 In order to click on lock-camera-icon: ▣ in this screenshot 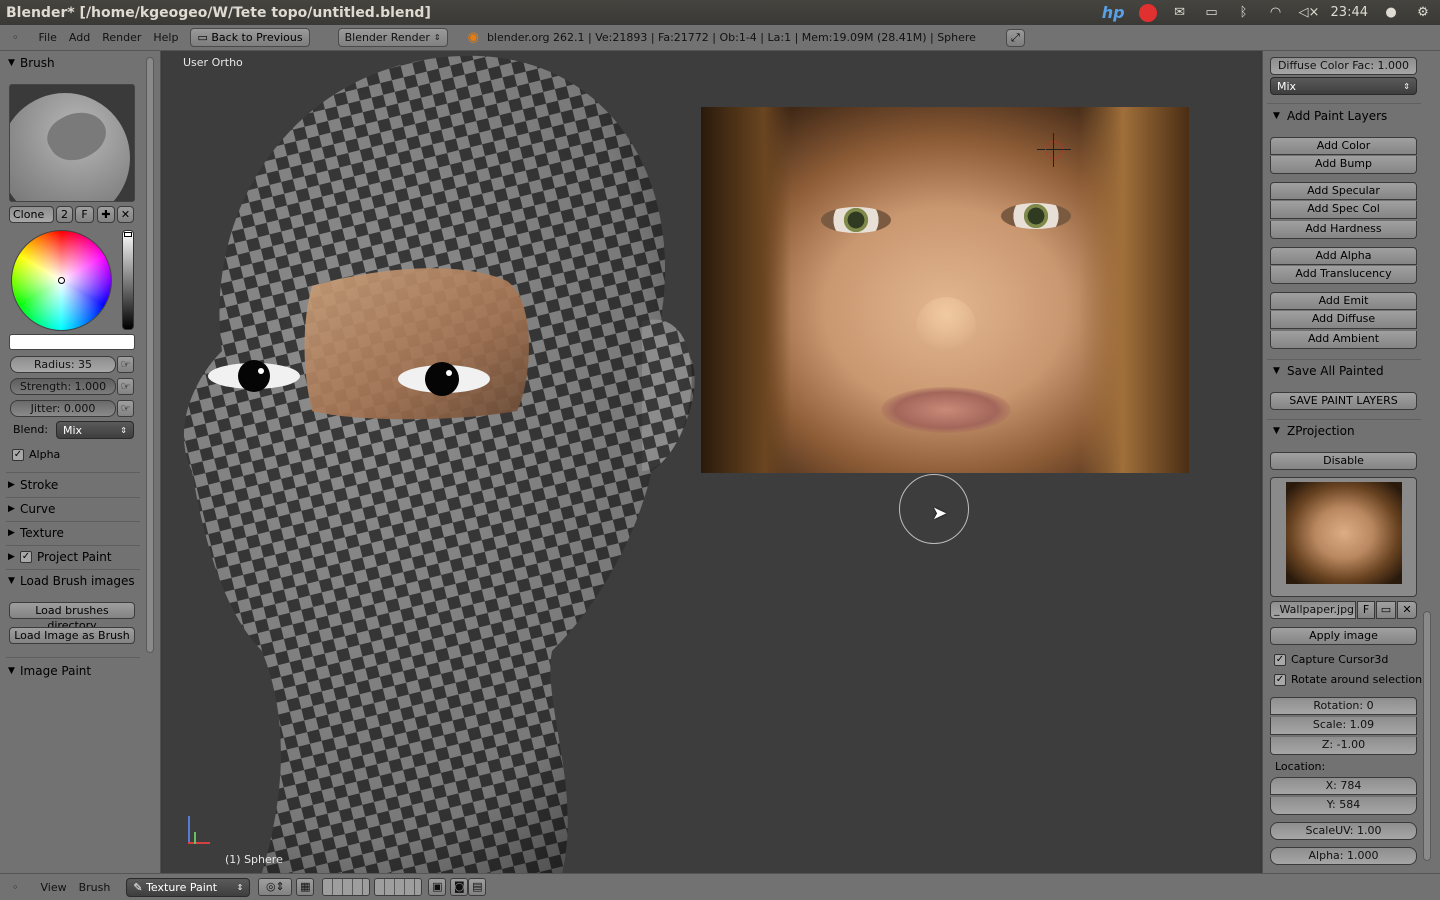, I will do `click(437, 887)`.